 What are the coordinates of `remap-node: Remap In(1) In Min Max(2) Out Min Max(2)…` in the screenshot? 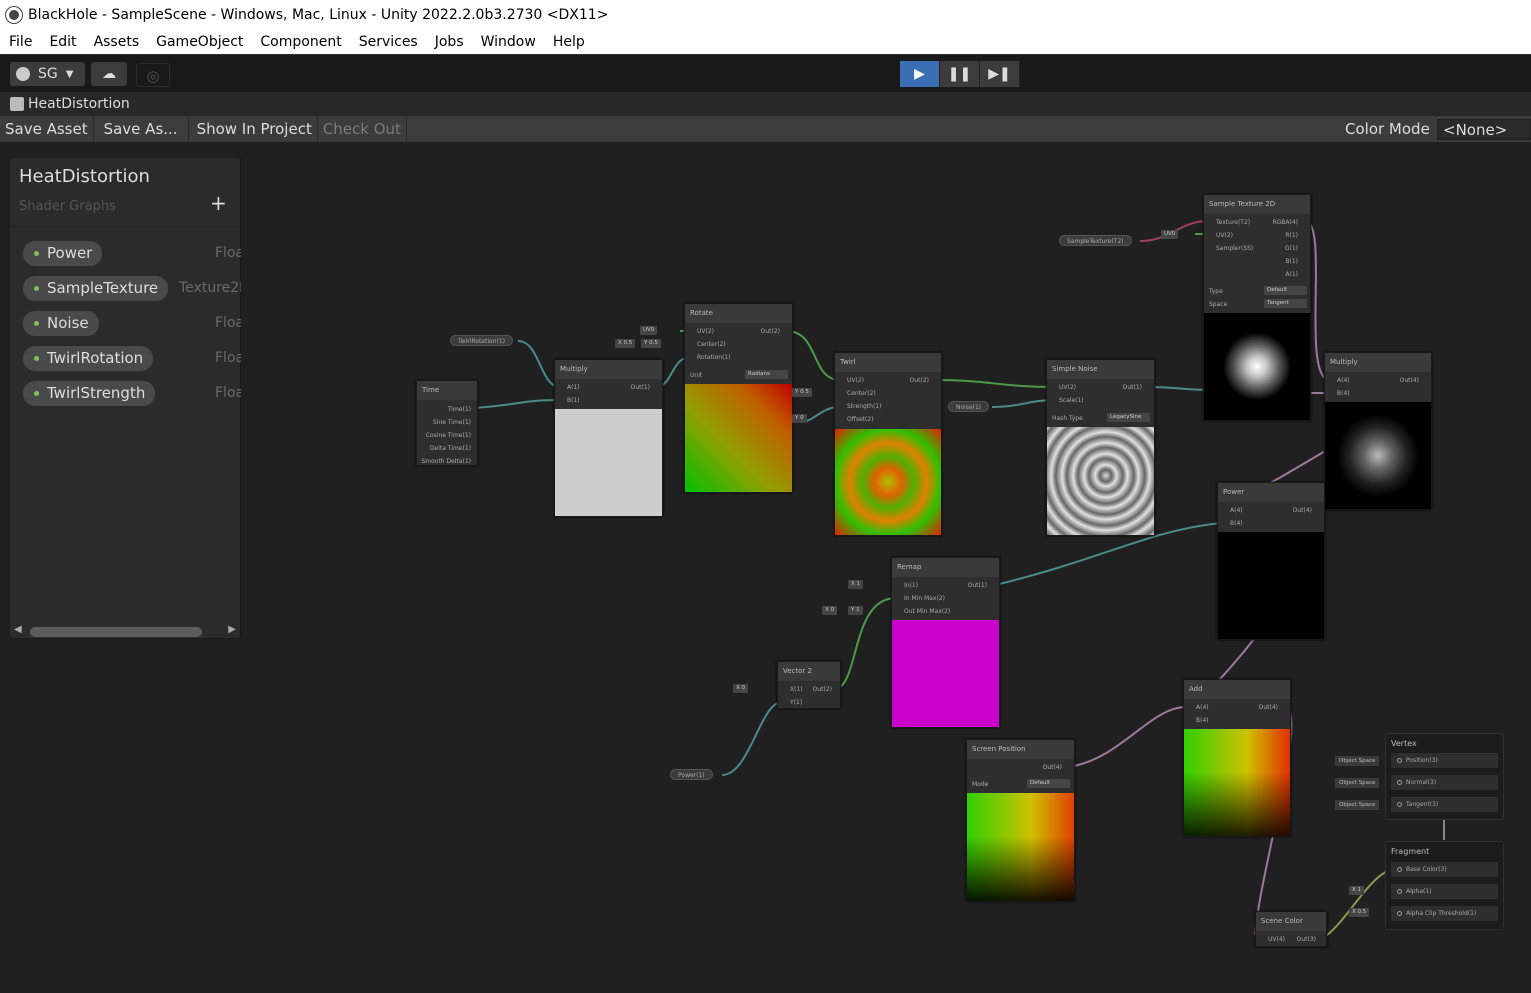 It's located at (945, 642).